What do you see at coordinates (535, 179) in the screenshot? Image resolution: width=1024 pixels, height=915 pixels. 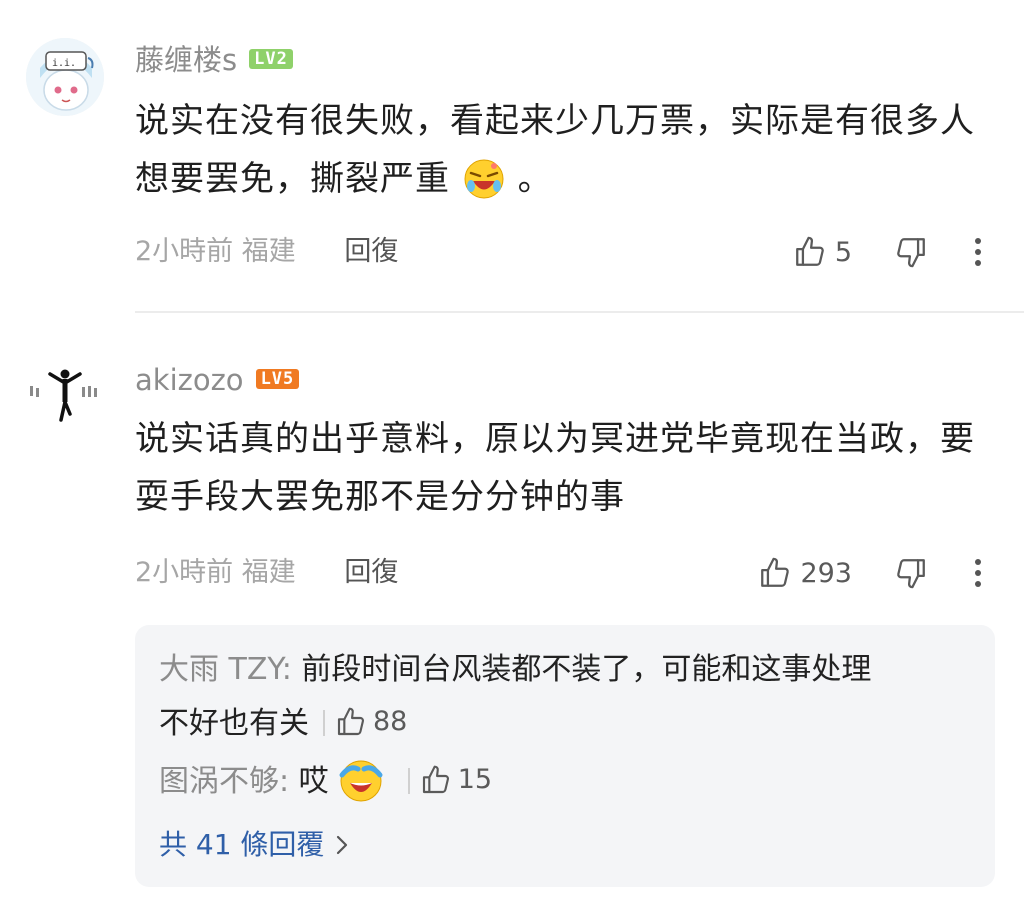 I see `comment-tail: 。` at bounding box center [535, 179].